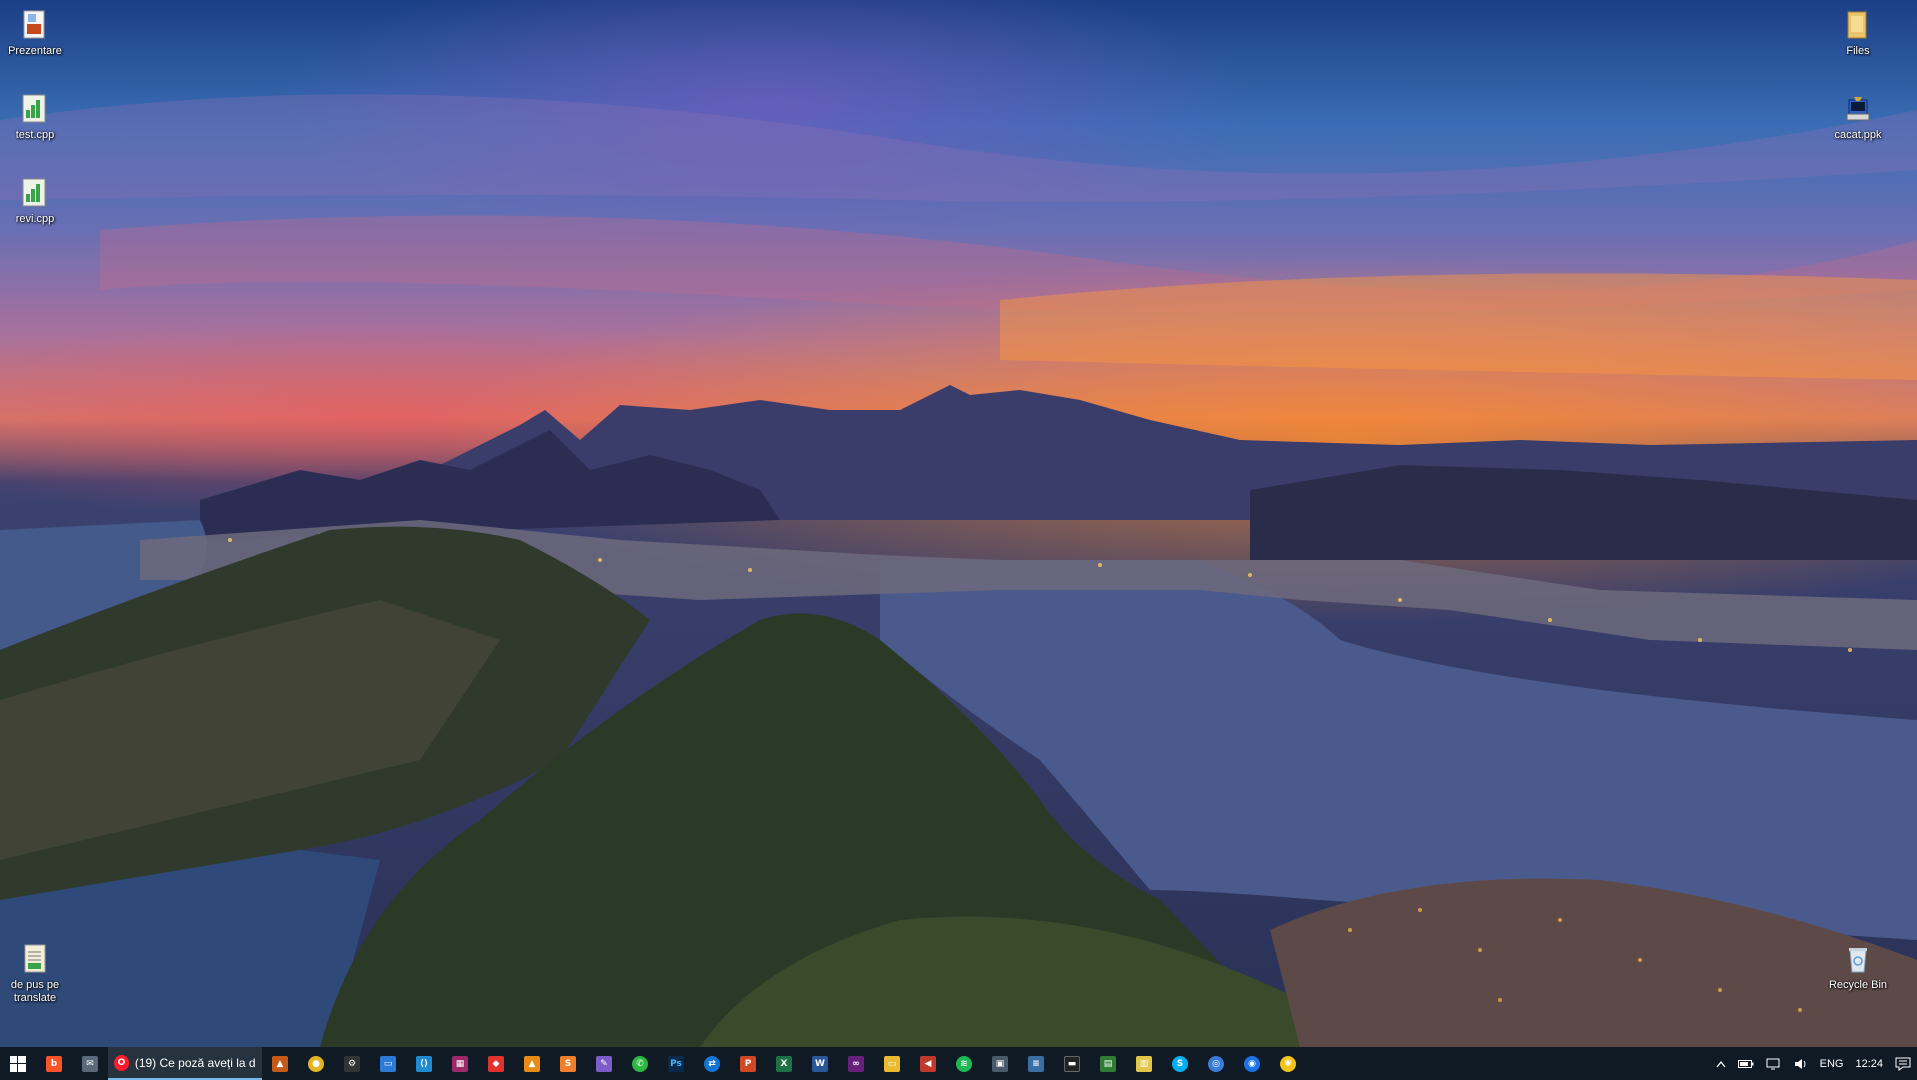  I want to click on desktop-icon-label: cacat.ppk, so click(1858, 135).